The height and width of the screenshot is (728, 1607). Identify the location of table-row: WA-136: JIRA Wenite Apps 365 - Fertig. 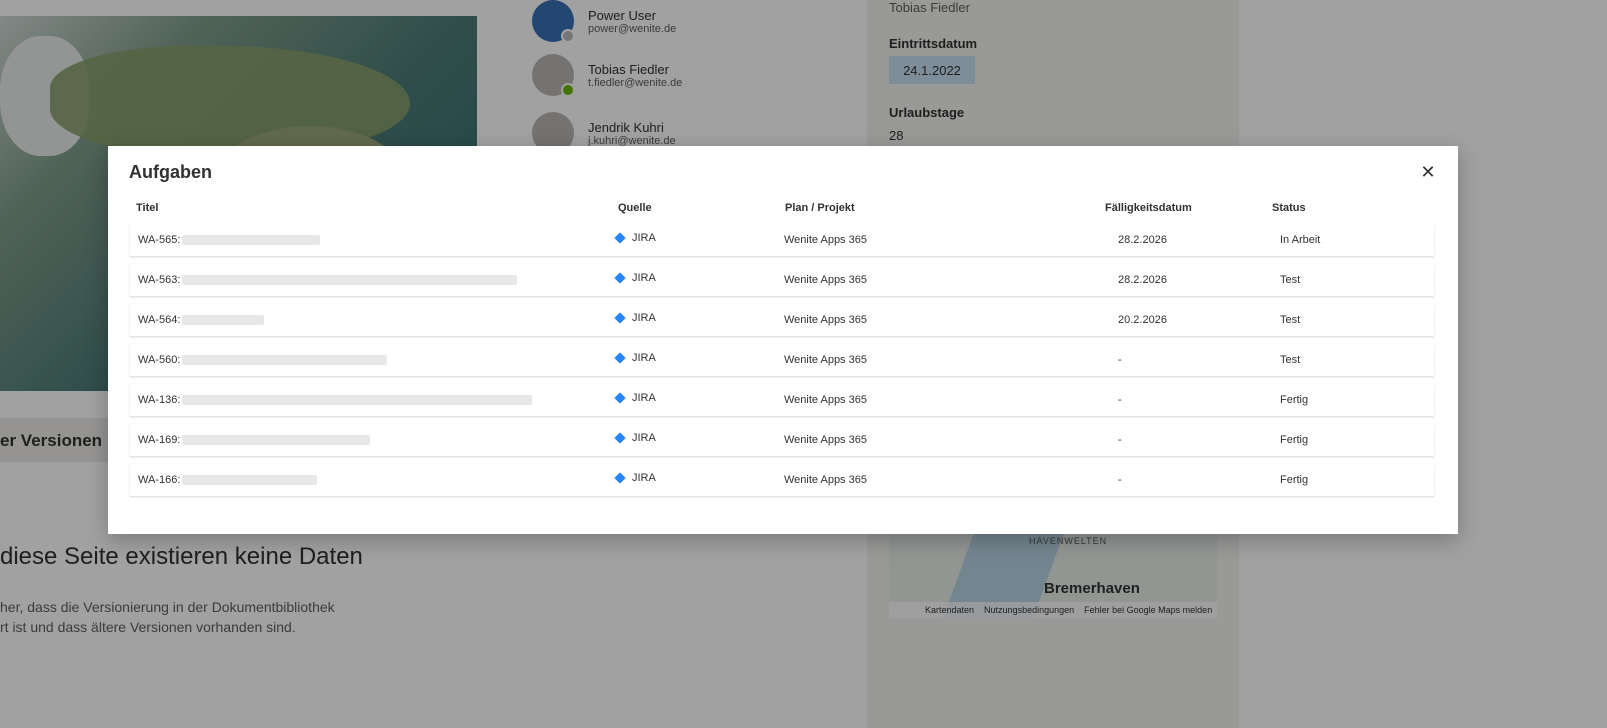
(782, 400).